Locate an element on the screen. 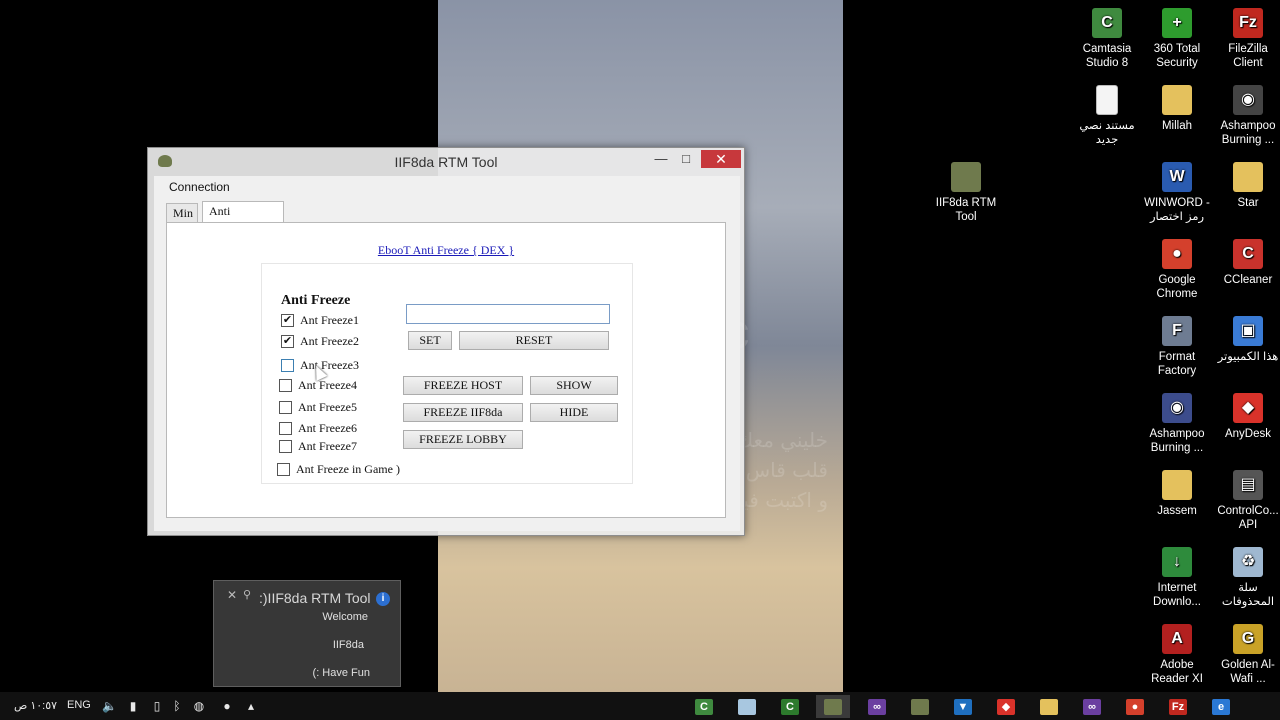  taskbar-button: e is located at coordinates (1221, 706).